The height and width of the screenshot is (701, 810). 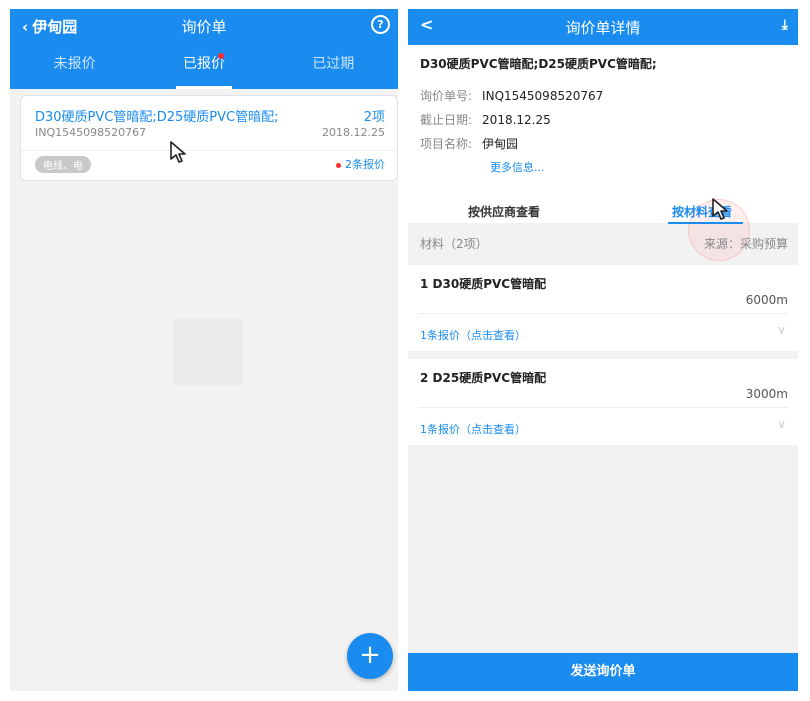 What do you see at coordinates (220, 56) in the screenshot?
I see `new-indicator-dot` at bounding box center [220, 56].